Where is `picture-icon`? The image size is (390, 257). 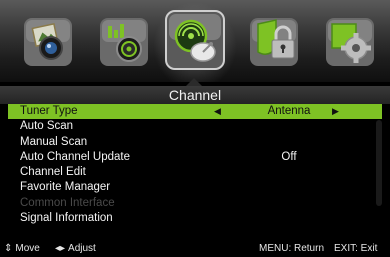 picture-icon is located at coordinates (48, 42).